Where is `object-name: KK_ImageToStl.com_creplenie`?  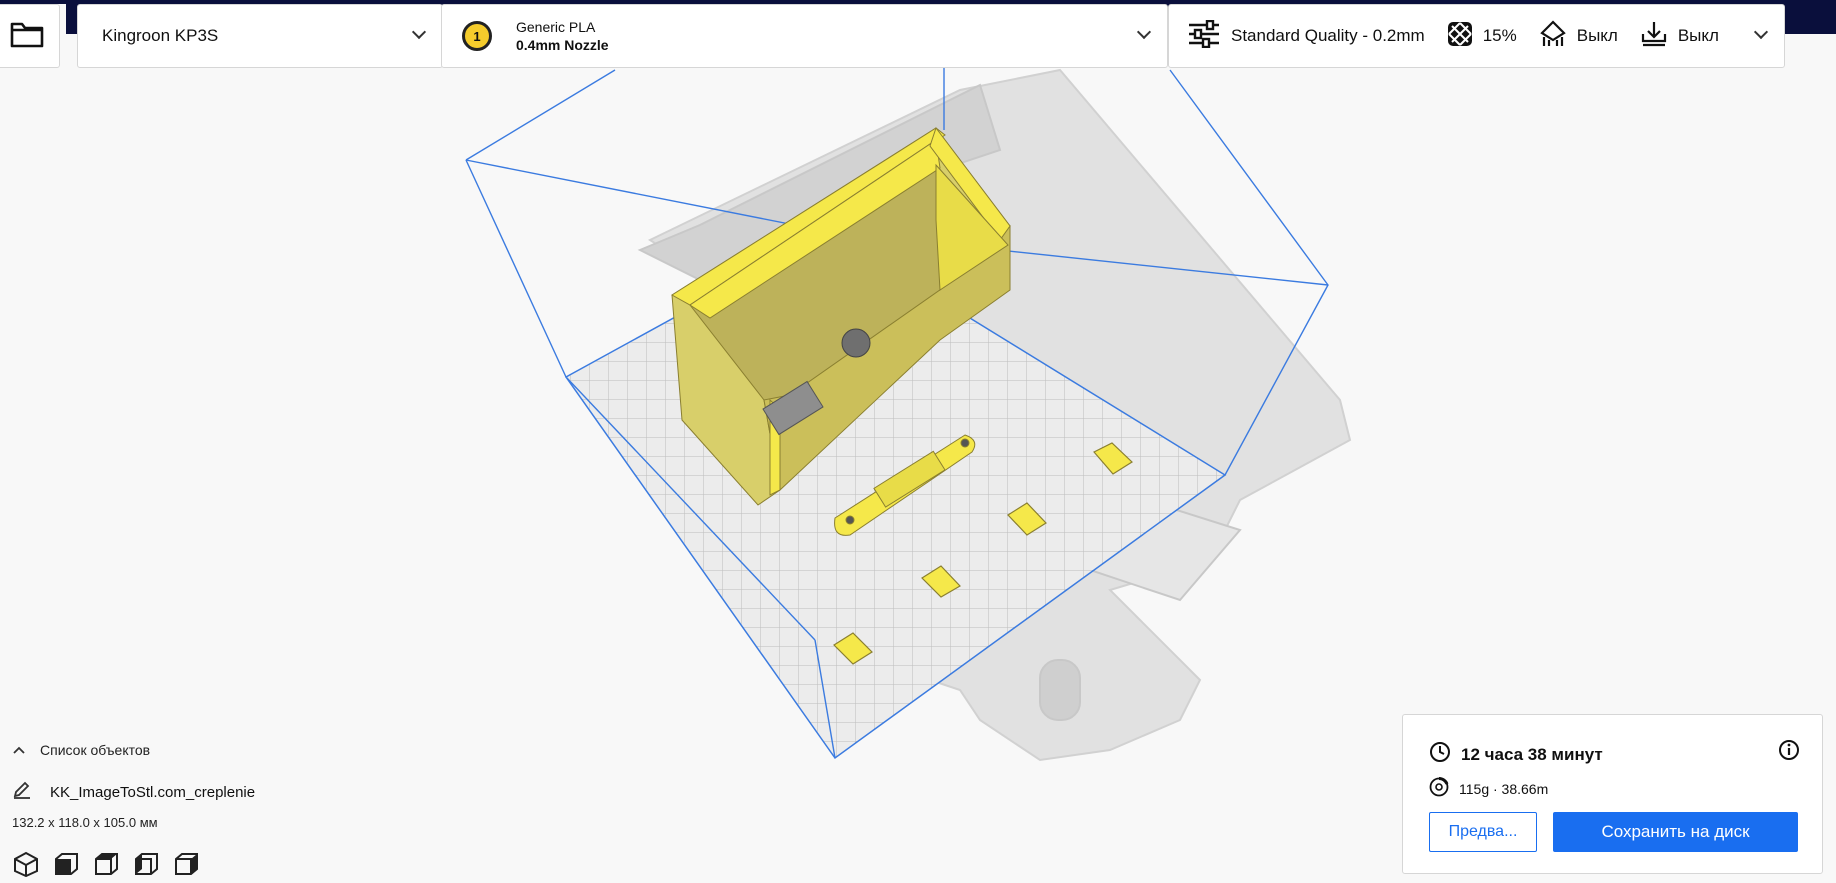
object-name: KK_ImageToStl.com_creplenie is located at coordinates (153, 792).